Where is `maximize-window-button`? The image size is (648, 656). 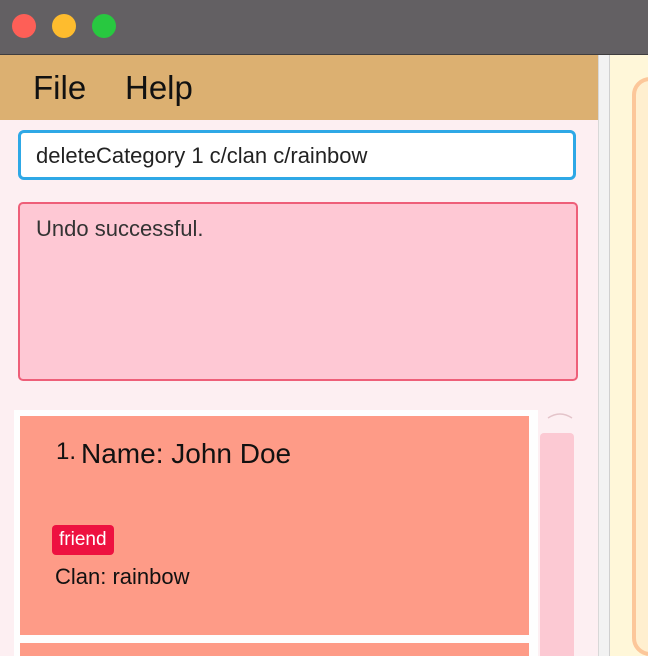
maximize-window-button is located at coordinates (104, 26).